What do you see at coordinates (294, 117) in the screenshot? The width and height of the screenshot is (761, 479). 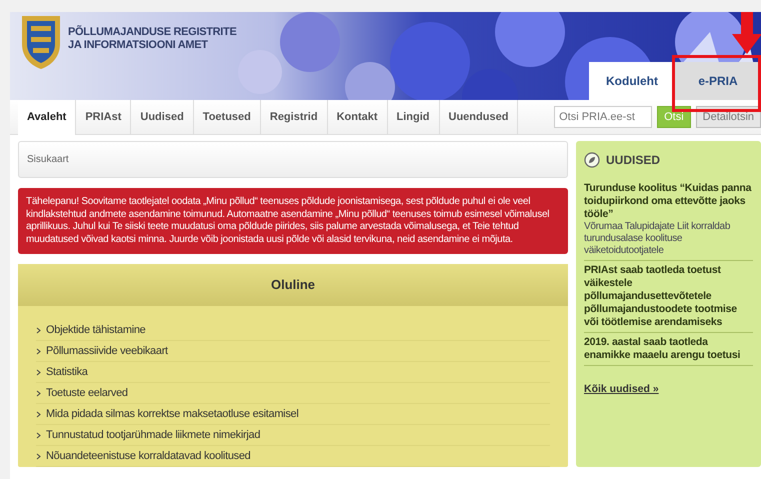 I see `nav-tab: Registrid` at bounding box center [294, 117].